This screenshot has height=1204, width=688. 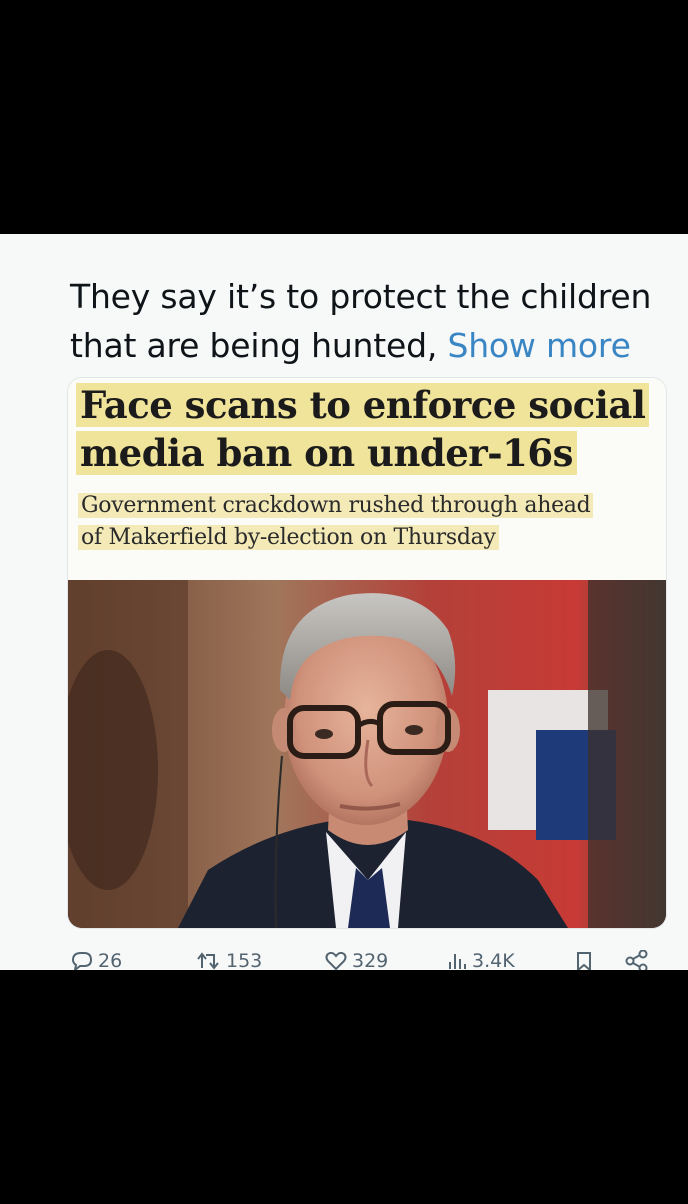 I want to click on repost-icon, so click(x=209, y=960).